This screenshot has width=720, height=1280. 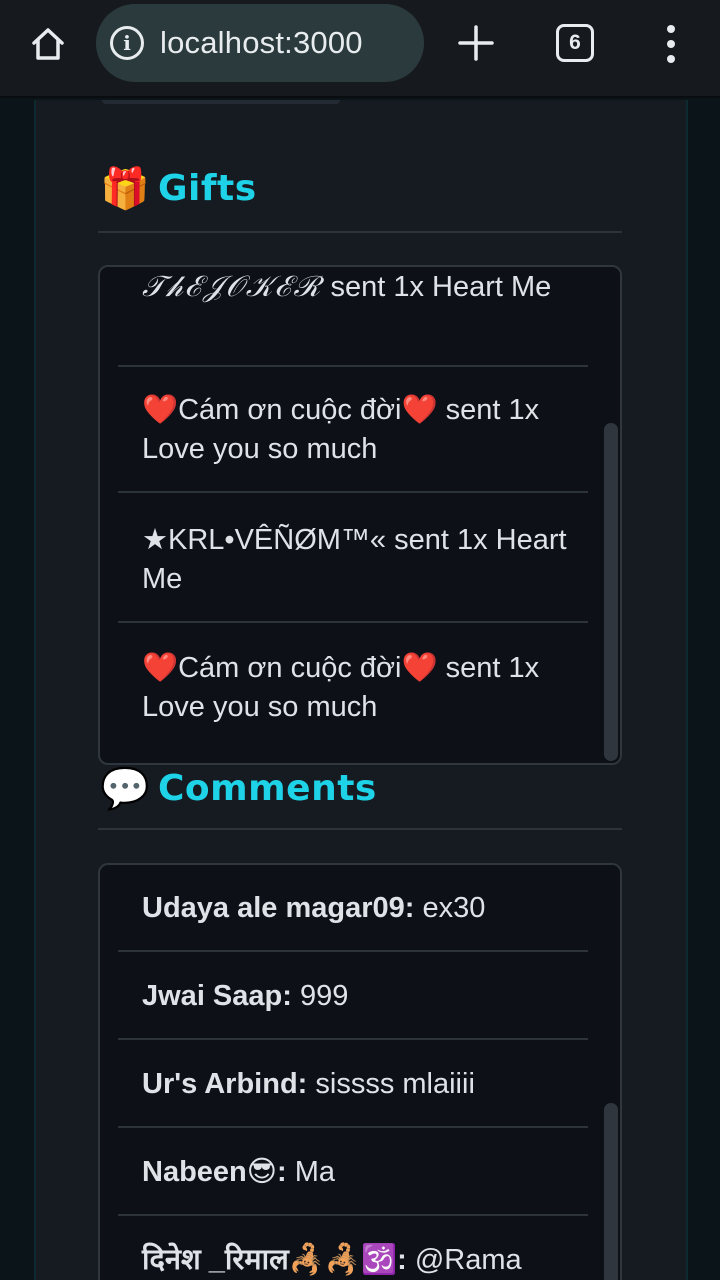 I want to click on comments-scrollbar, so click(x=611, y=1072).